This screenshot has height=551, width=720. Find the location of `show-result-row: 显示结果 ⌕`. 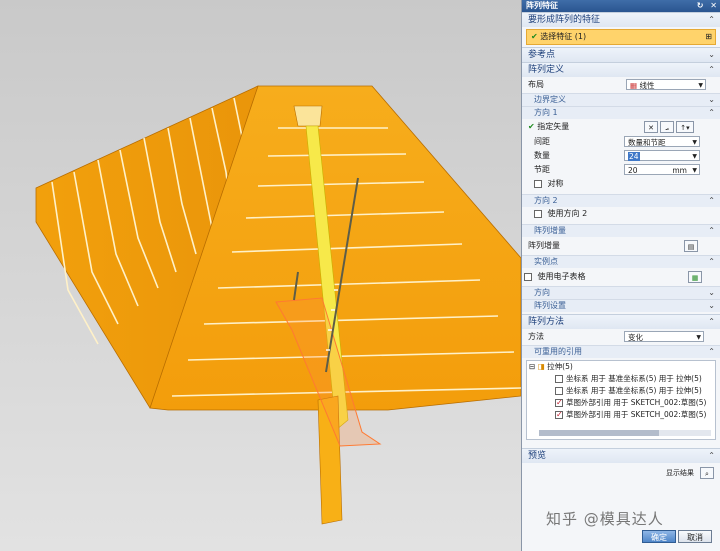

show-result-row: 显示结果 ⌕ is located at coordinates (621, 473).